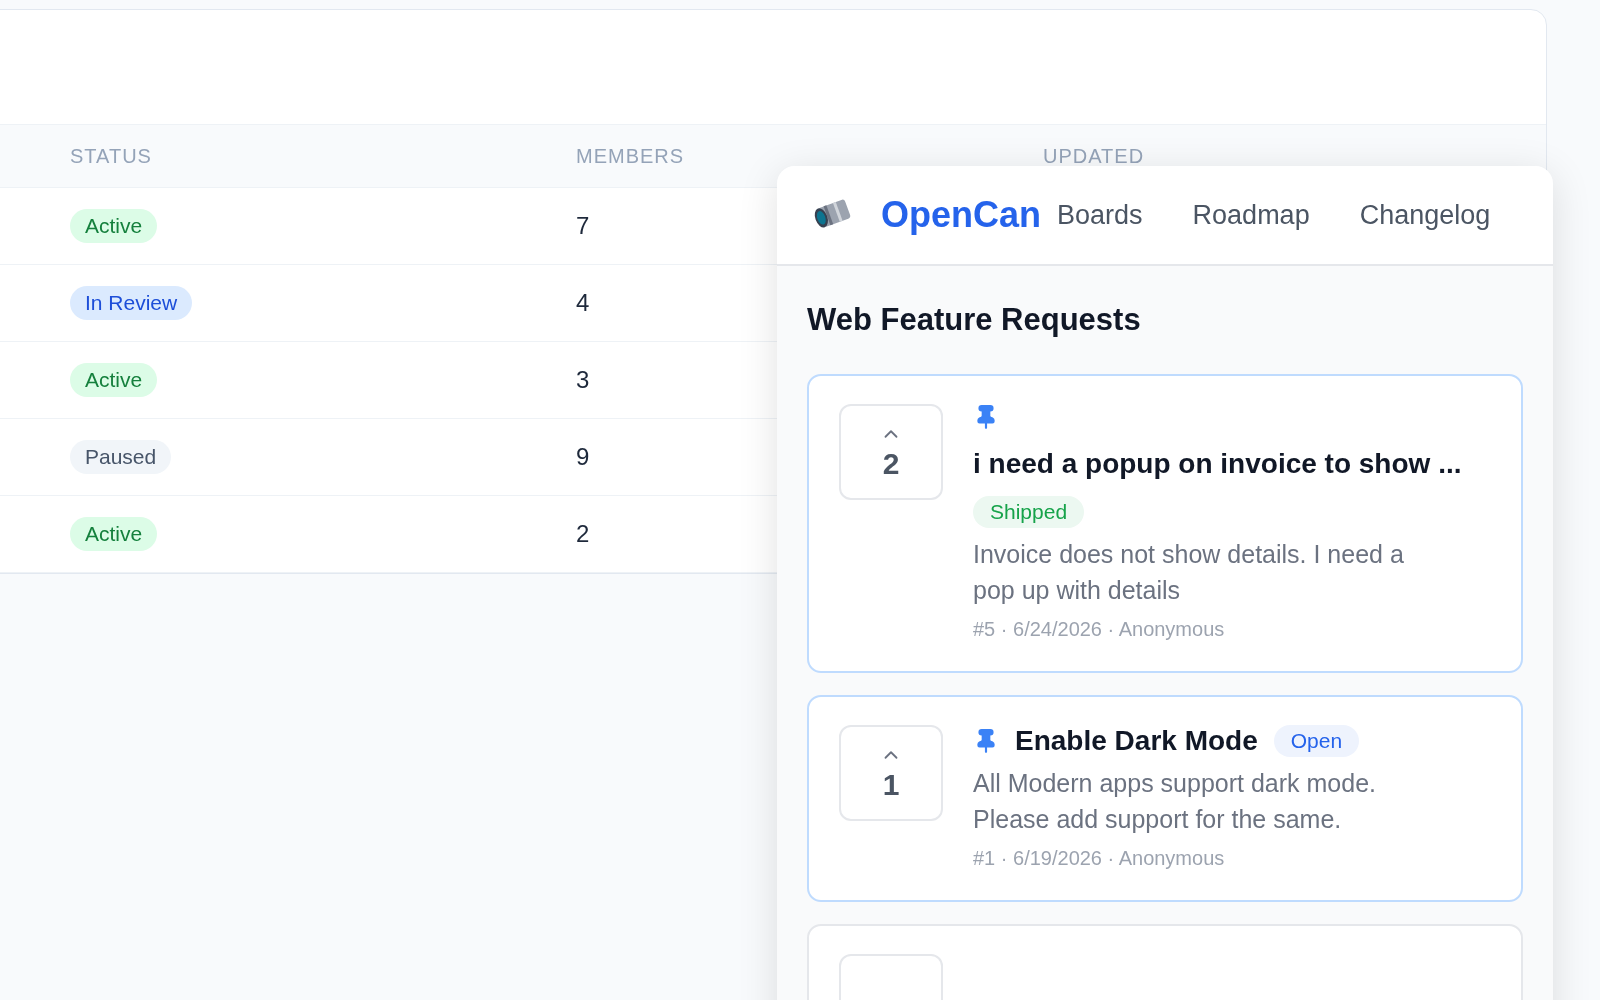 This screenshot has width=1600, height=1000. What do you see at coordinates (1029, 512) in the screenshot?
I see `status-badge: Shipped` at bounding box center [1029, 512].